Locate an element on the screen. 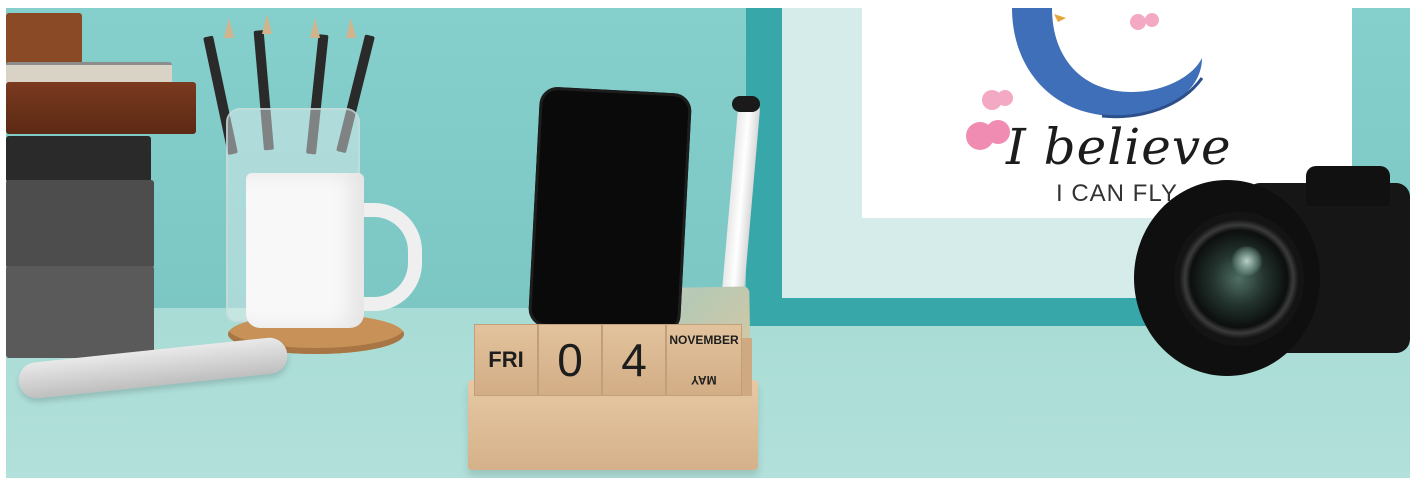 Image resolution: width=1416 pixels, height=479 pixels. book-leather is located at coordinates (101, 108).